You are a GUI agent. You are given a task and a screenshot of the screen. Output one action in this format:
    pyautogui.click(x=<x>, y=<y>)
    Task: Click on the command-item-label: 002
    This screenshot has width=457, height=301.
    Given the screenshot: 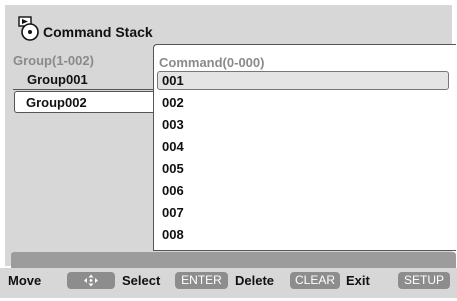 What is the action you would take?
    pyautogui.click(x=173, y=102)
    